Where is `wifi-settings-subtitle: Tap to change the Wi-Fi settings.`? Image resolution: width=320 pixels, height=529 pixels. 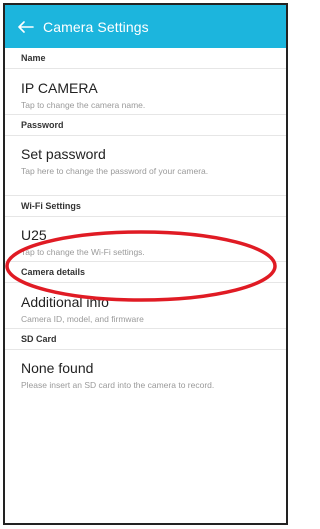 wifi-settings-subtitle: Tap to change the Wi-Fi settings. is located at coordinates (83, 252).